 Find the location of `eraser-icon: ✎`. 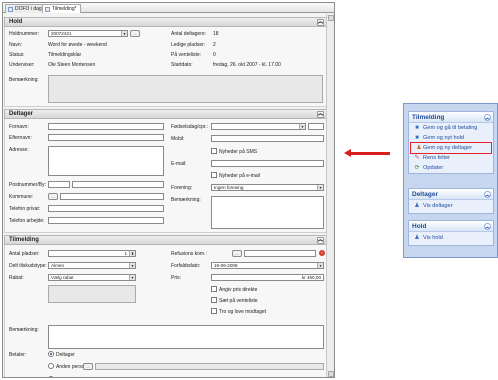

eraser-icon: ✎ is located at coordinates (417, 158).